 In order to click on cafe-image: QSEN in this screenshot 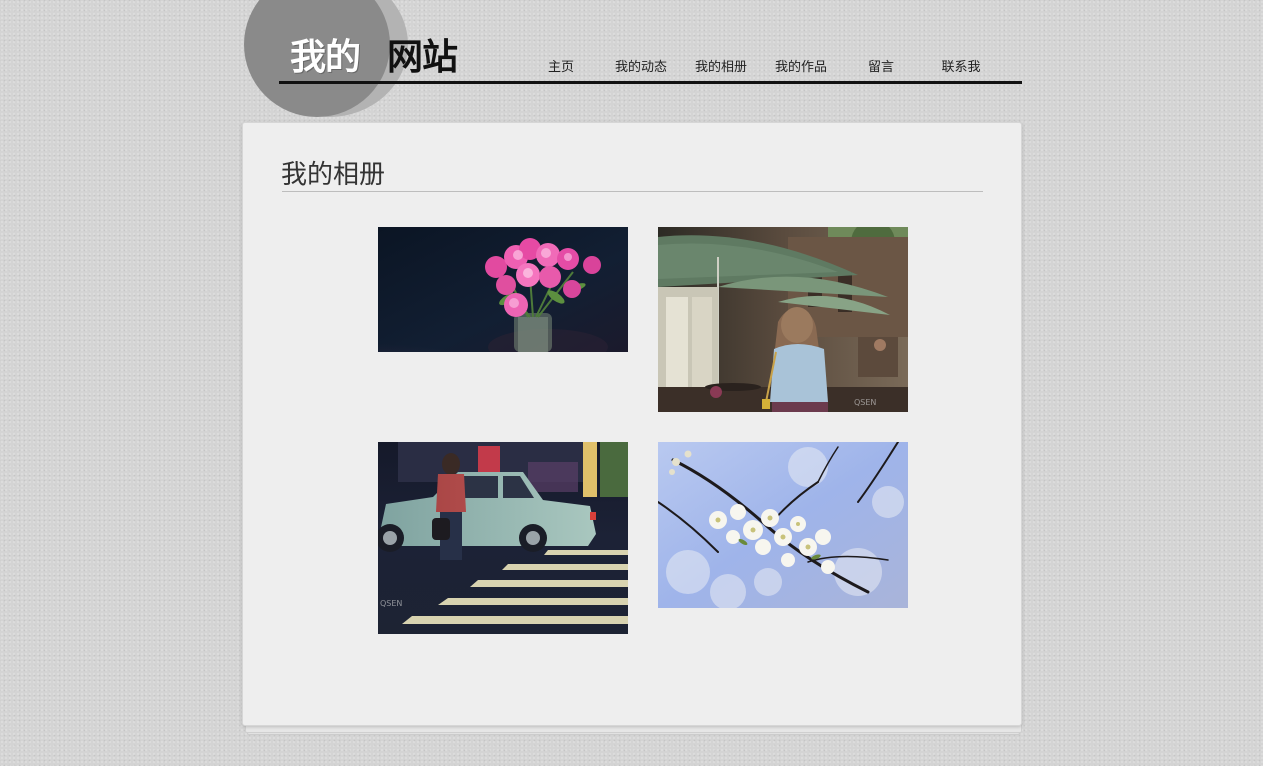, I will do `click(783, 319)`.